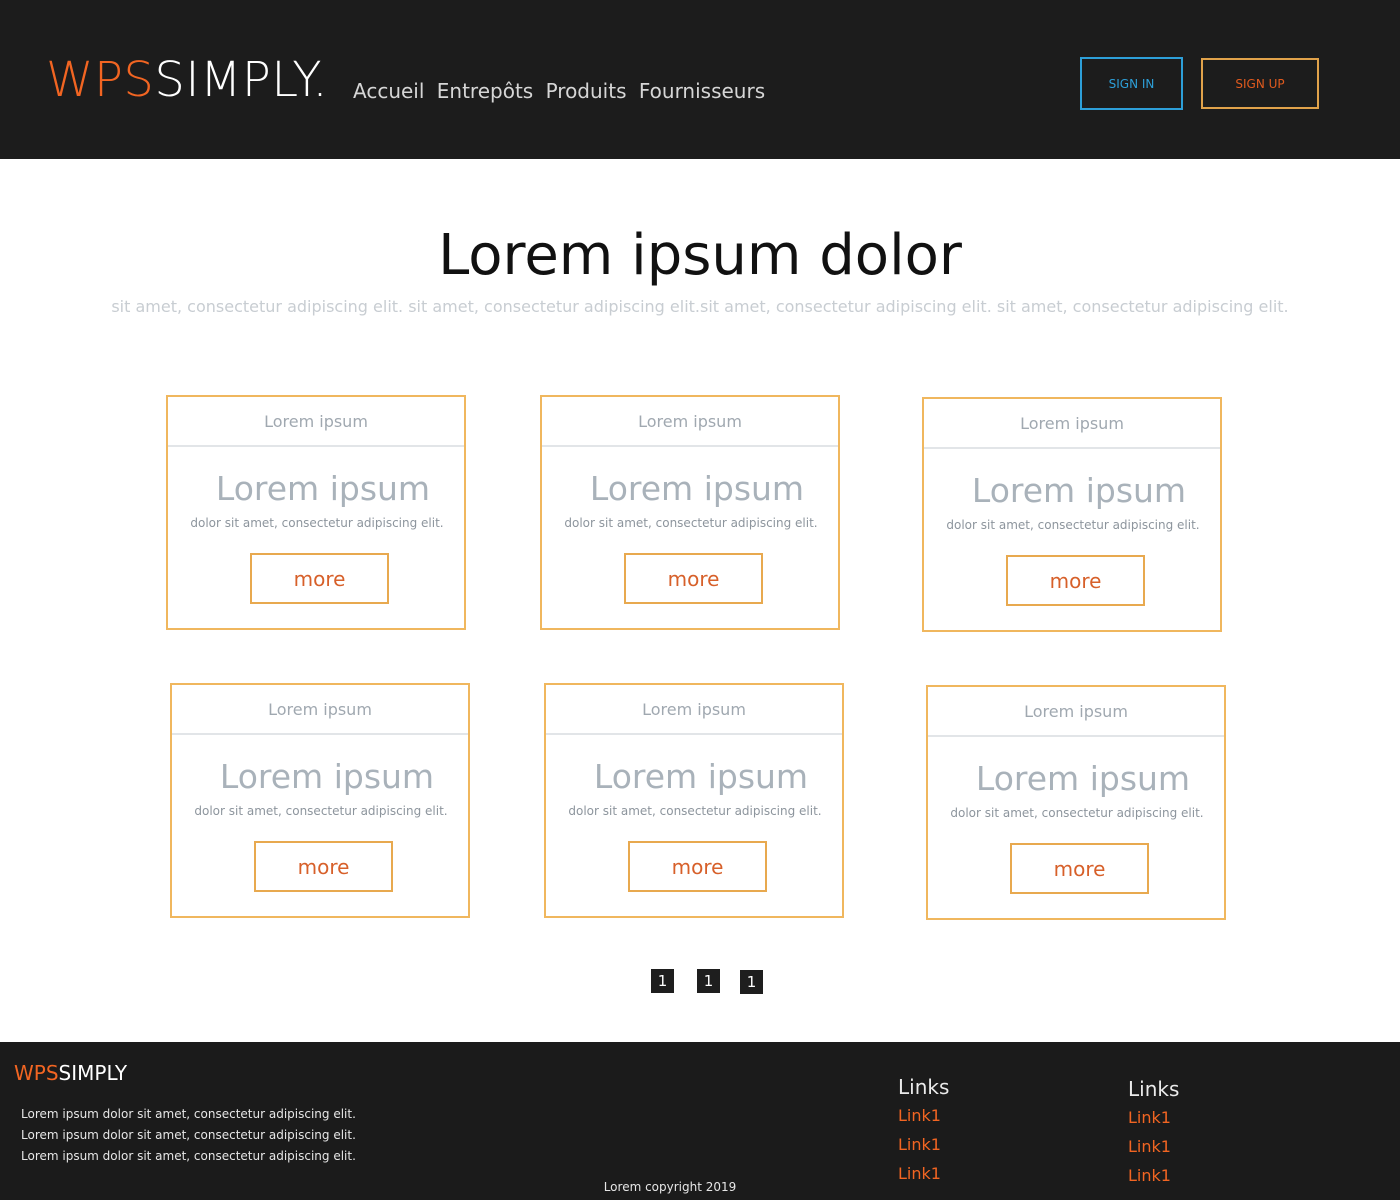  I want to click on logo-wps: WPS, so click(100, 80).